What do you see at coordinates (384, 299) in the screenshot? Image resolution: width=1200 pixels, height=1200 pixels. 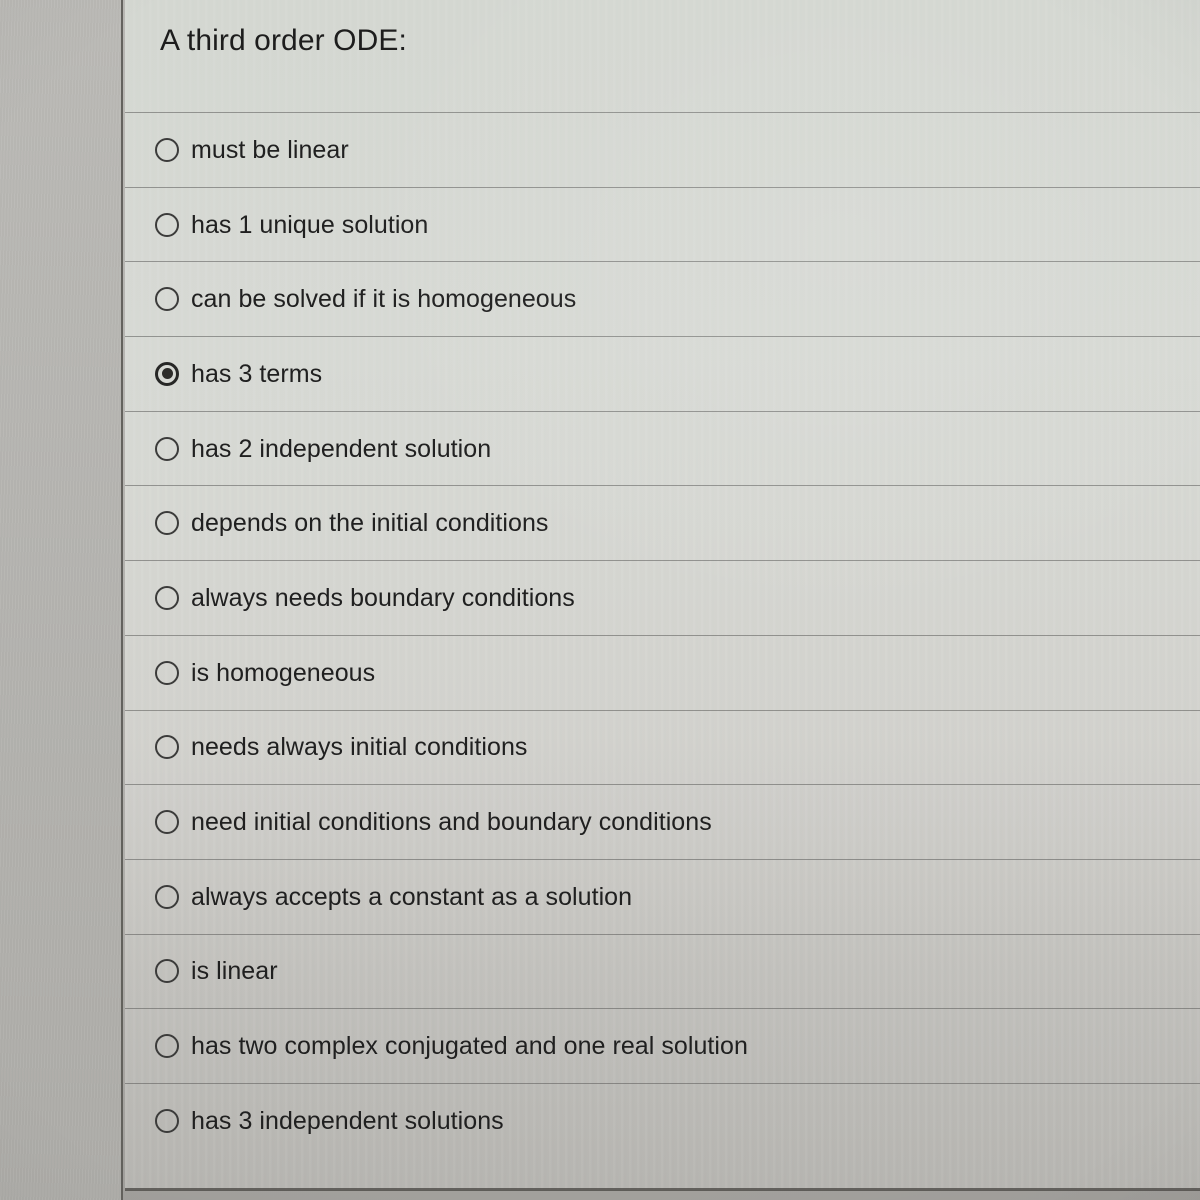 I see `option-label: can be solved if it is homogeneous` at bounding box center [384, 299].